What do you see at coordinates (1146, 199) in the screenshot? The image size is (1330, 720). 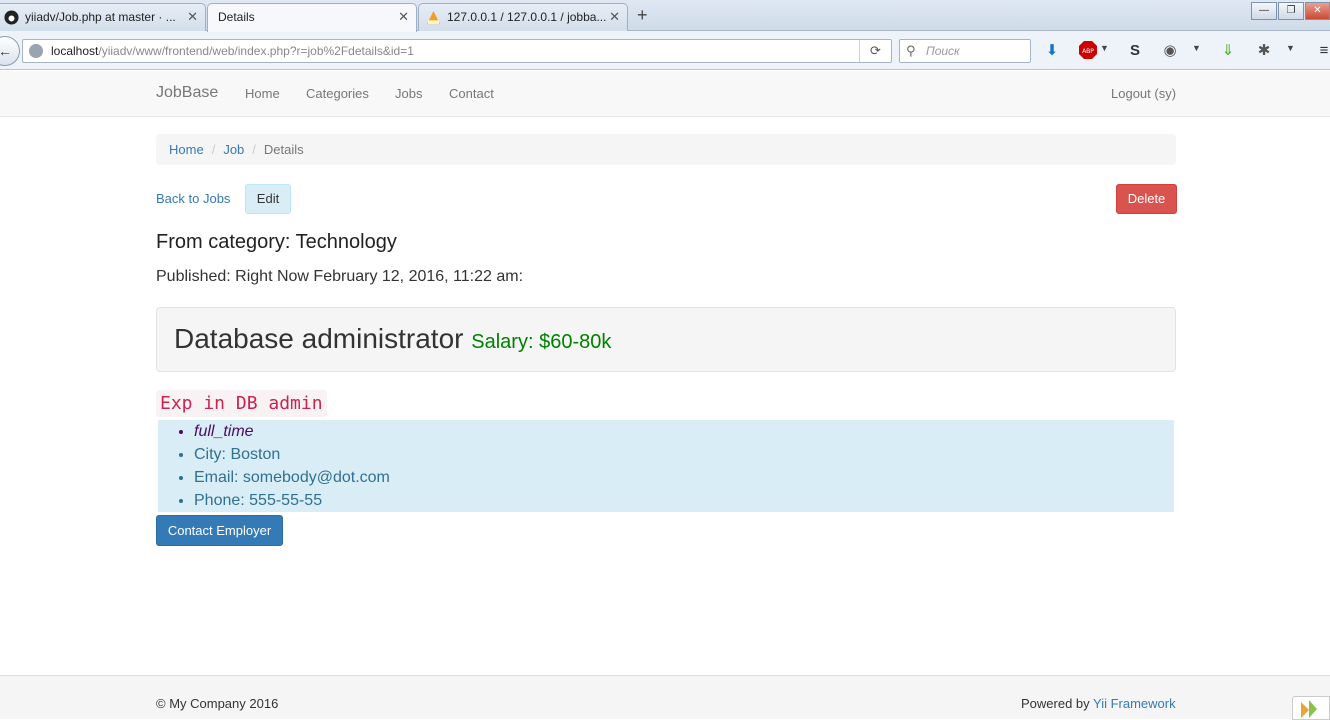 I see `delete-button: Delete` at bounding box center [1146, 199].